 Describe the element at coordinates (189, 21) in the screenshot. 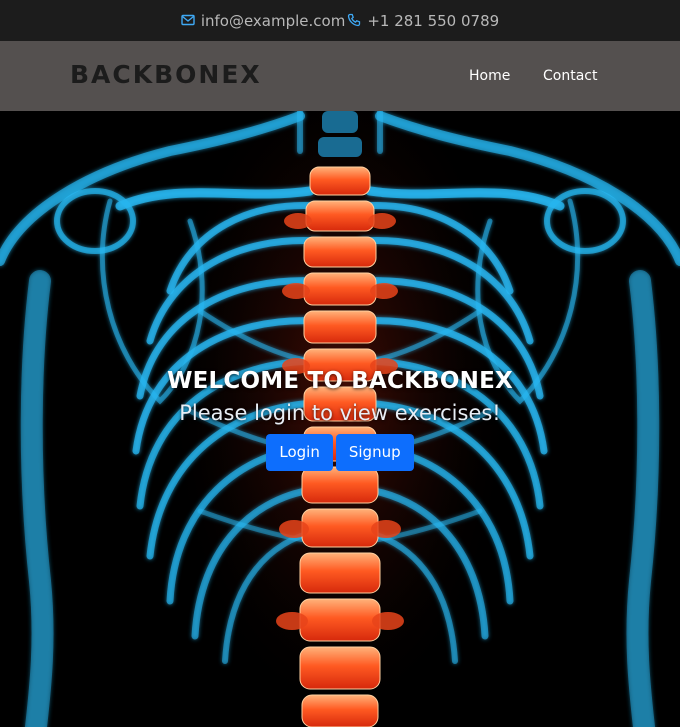

I see `envelope-icon` at that location.